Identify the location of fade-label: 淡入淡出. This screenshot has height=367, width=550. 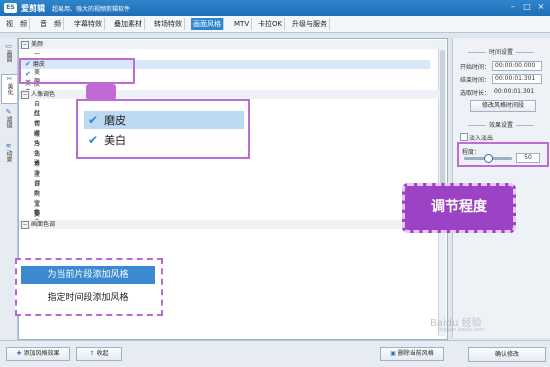
(481, 138).